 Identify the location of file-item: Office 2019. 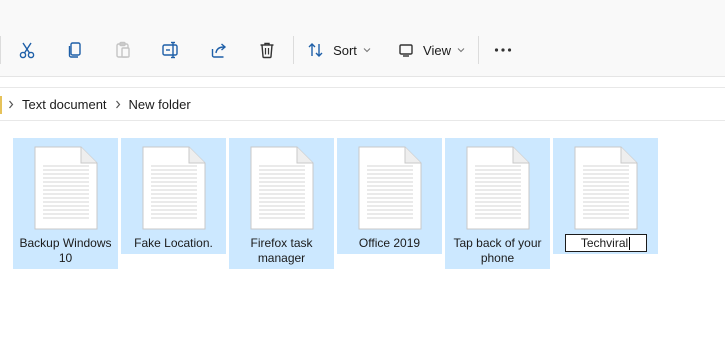
(389, 196).